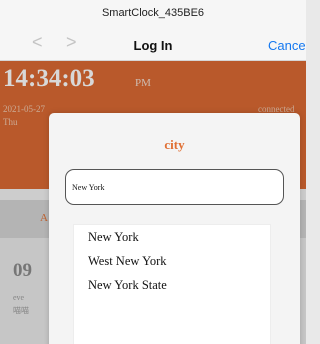  What do you see at coordinates (127, 285) in the screenshot?
I see `city-option: New York State` at bounding box center [127, 285].